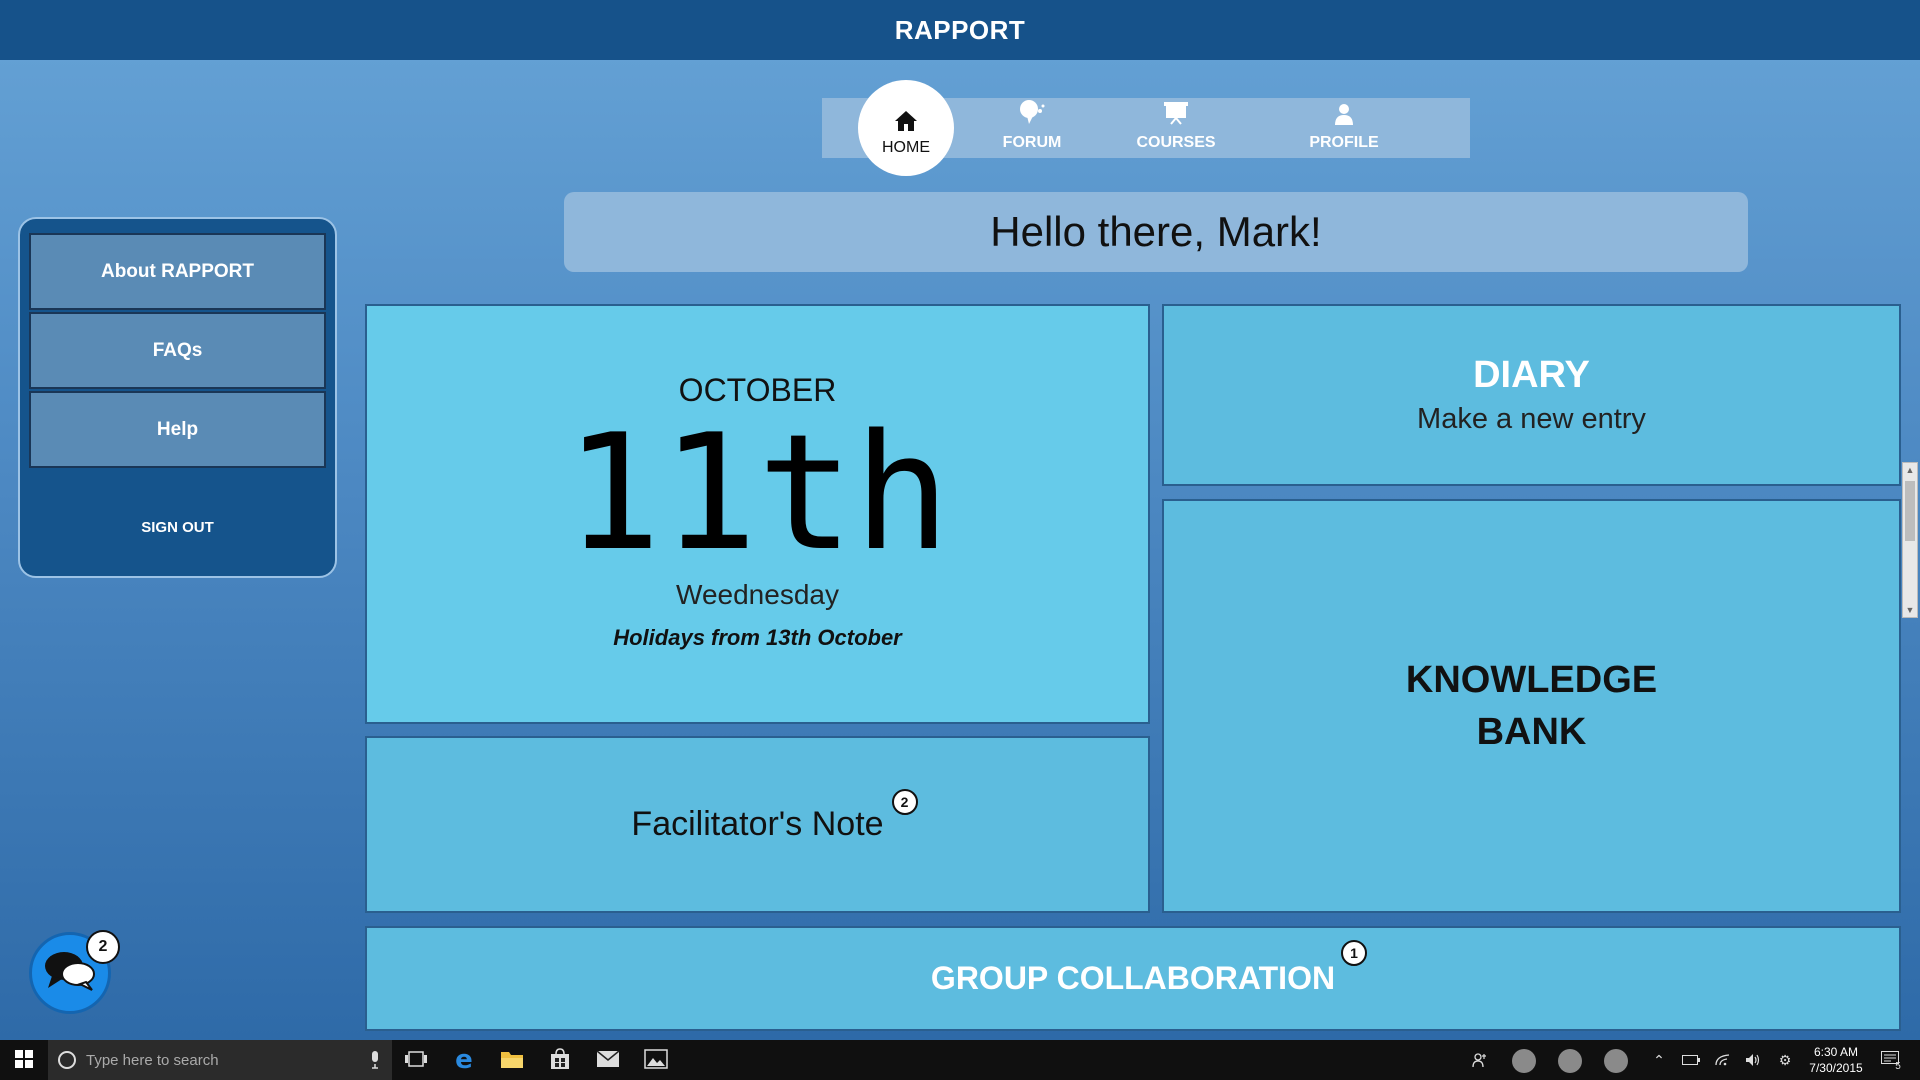 This screenshot has height=1080, width=1920. Describe the element at coordinates (152, 1060) in the screenshot. I see `search-placeholder: Type here to search` at that location.